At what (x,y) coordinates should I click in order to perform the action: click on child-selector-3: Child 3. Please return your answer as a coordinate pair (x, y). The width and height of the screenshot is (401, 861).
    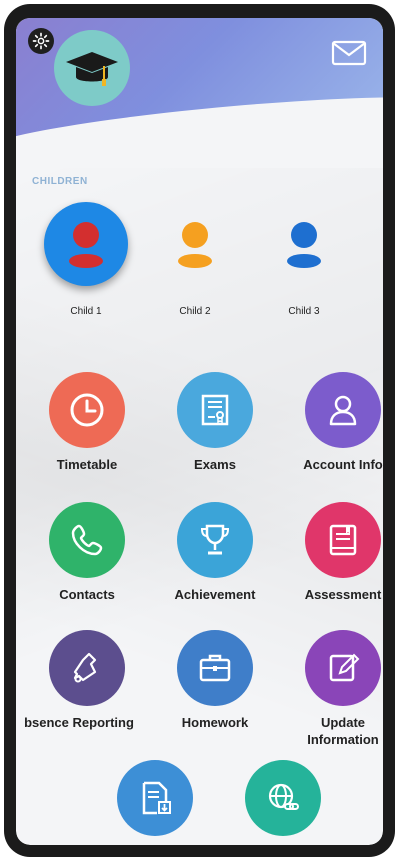
    Looking at the image, I should click on (304, 259).